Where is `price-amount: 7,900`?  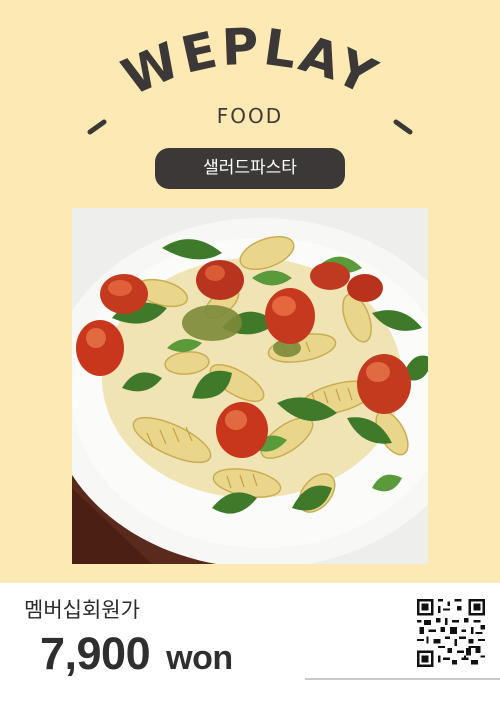
price-amount: 7,900 is located at coordinates (95, 653).